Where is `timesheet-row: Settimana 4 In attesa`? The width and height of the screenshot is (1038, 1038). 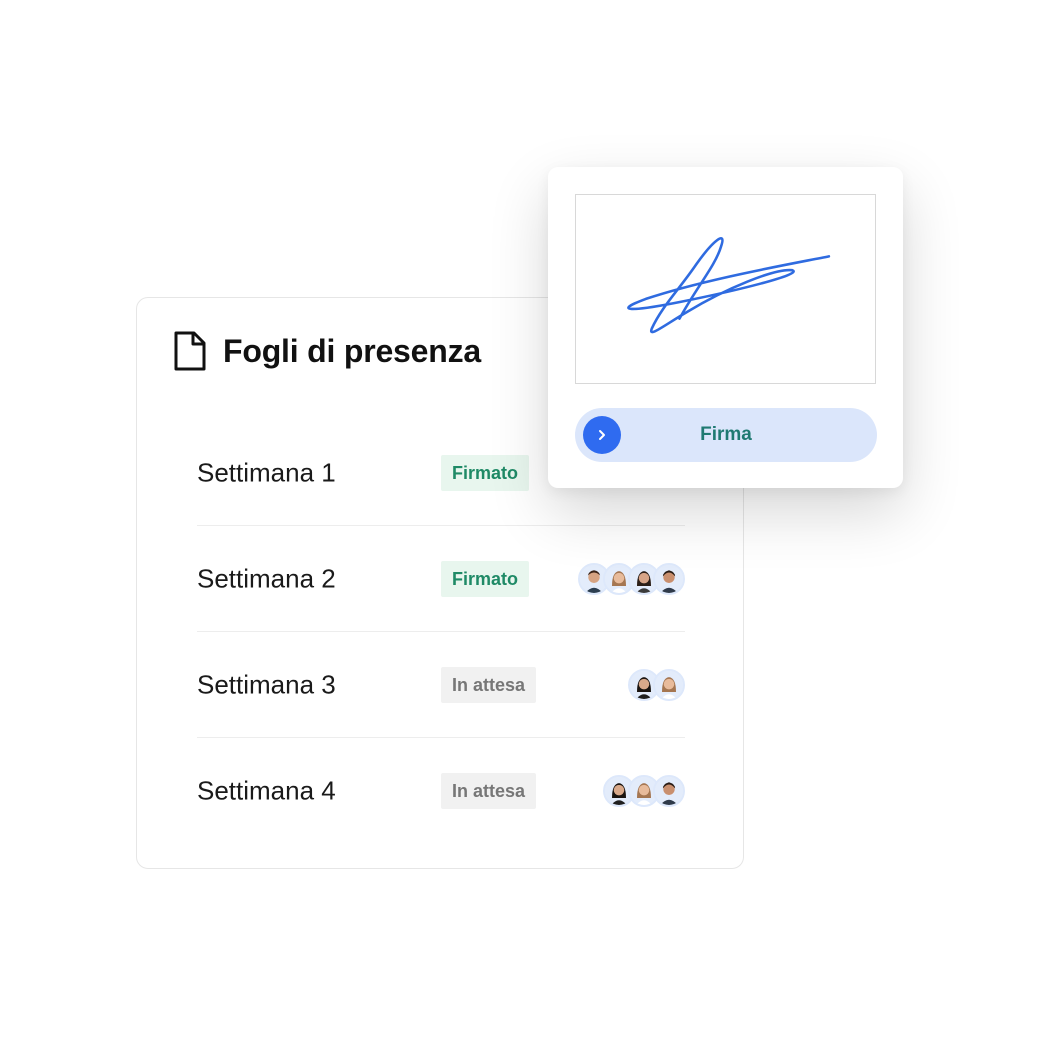
timesheet-row: Settimana 4 In attesa is located at coordinates (441, 791).